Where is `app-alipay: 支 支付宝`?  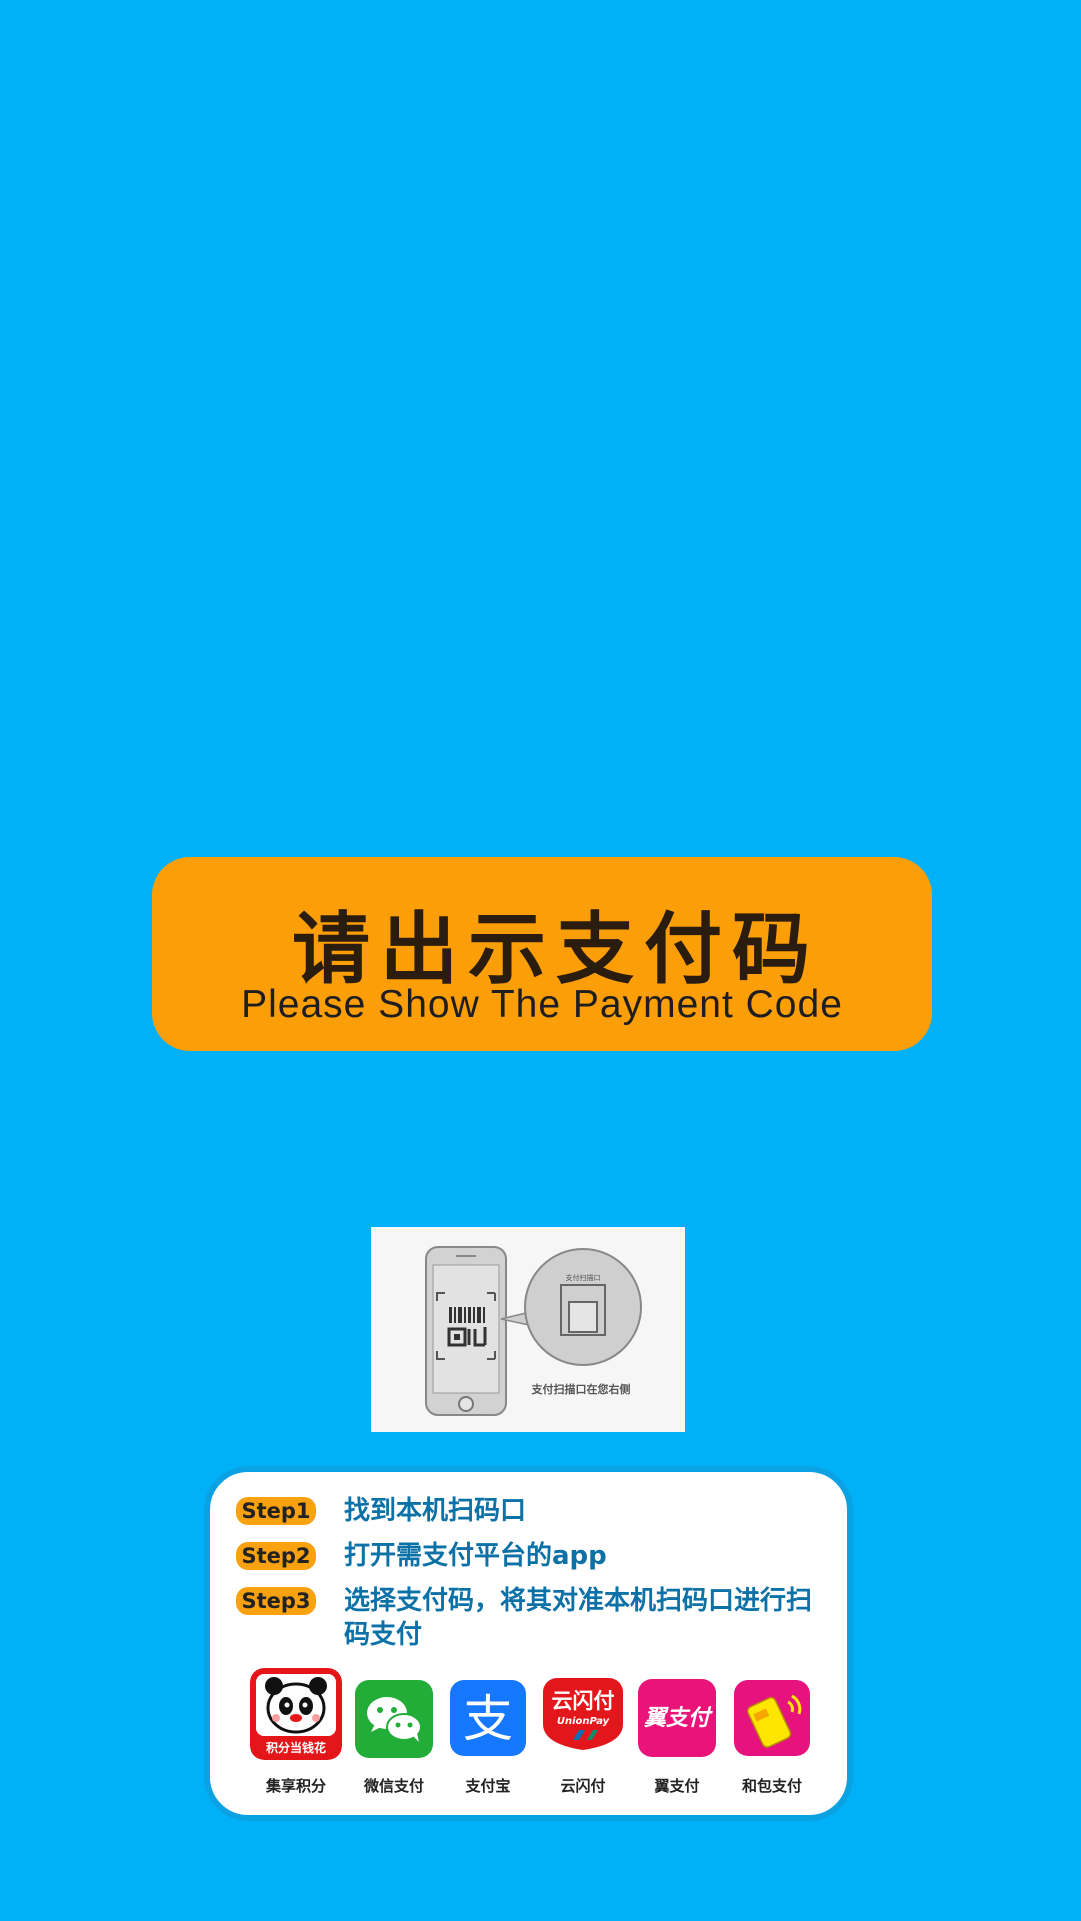
app-alipay: 支 支付宝 is located at coordinates (488, 1731).